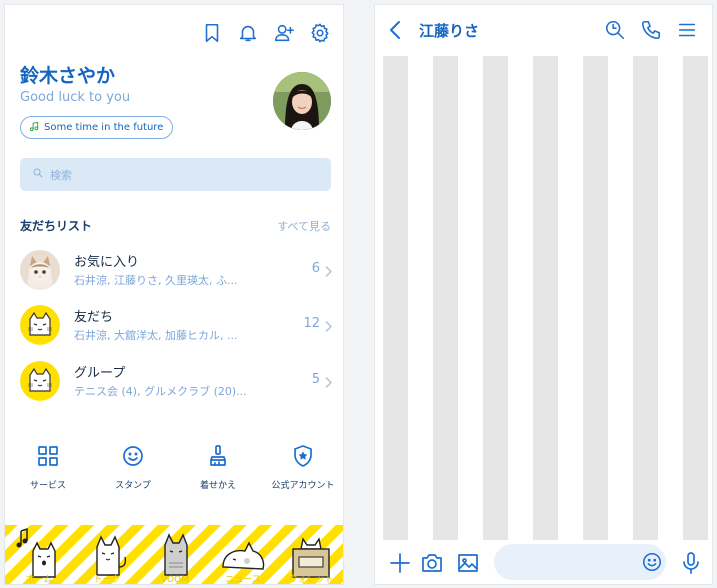  What do you see at coordinates (468, 565) in the screenshot?
I see `image-icon` at bounding box center [468, 565].